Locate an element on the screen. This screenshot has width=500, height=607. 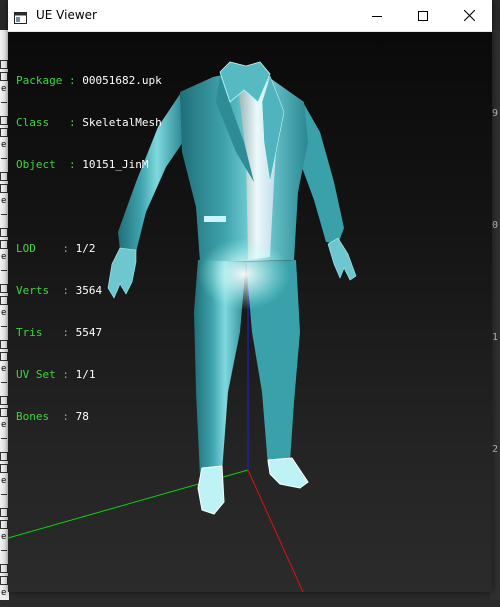
specular-glow is located at coordinates (244, 274).